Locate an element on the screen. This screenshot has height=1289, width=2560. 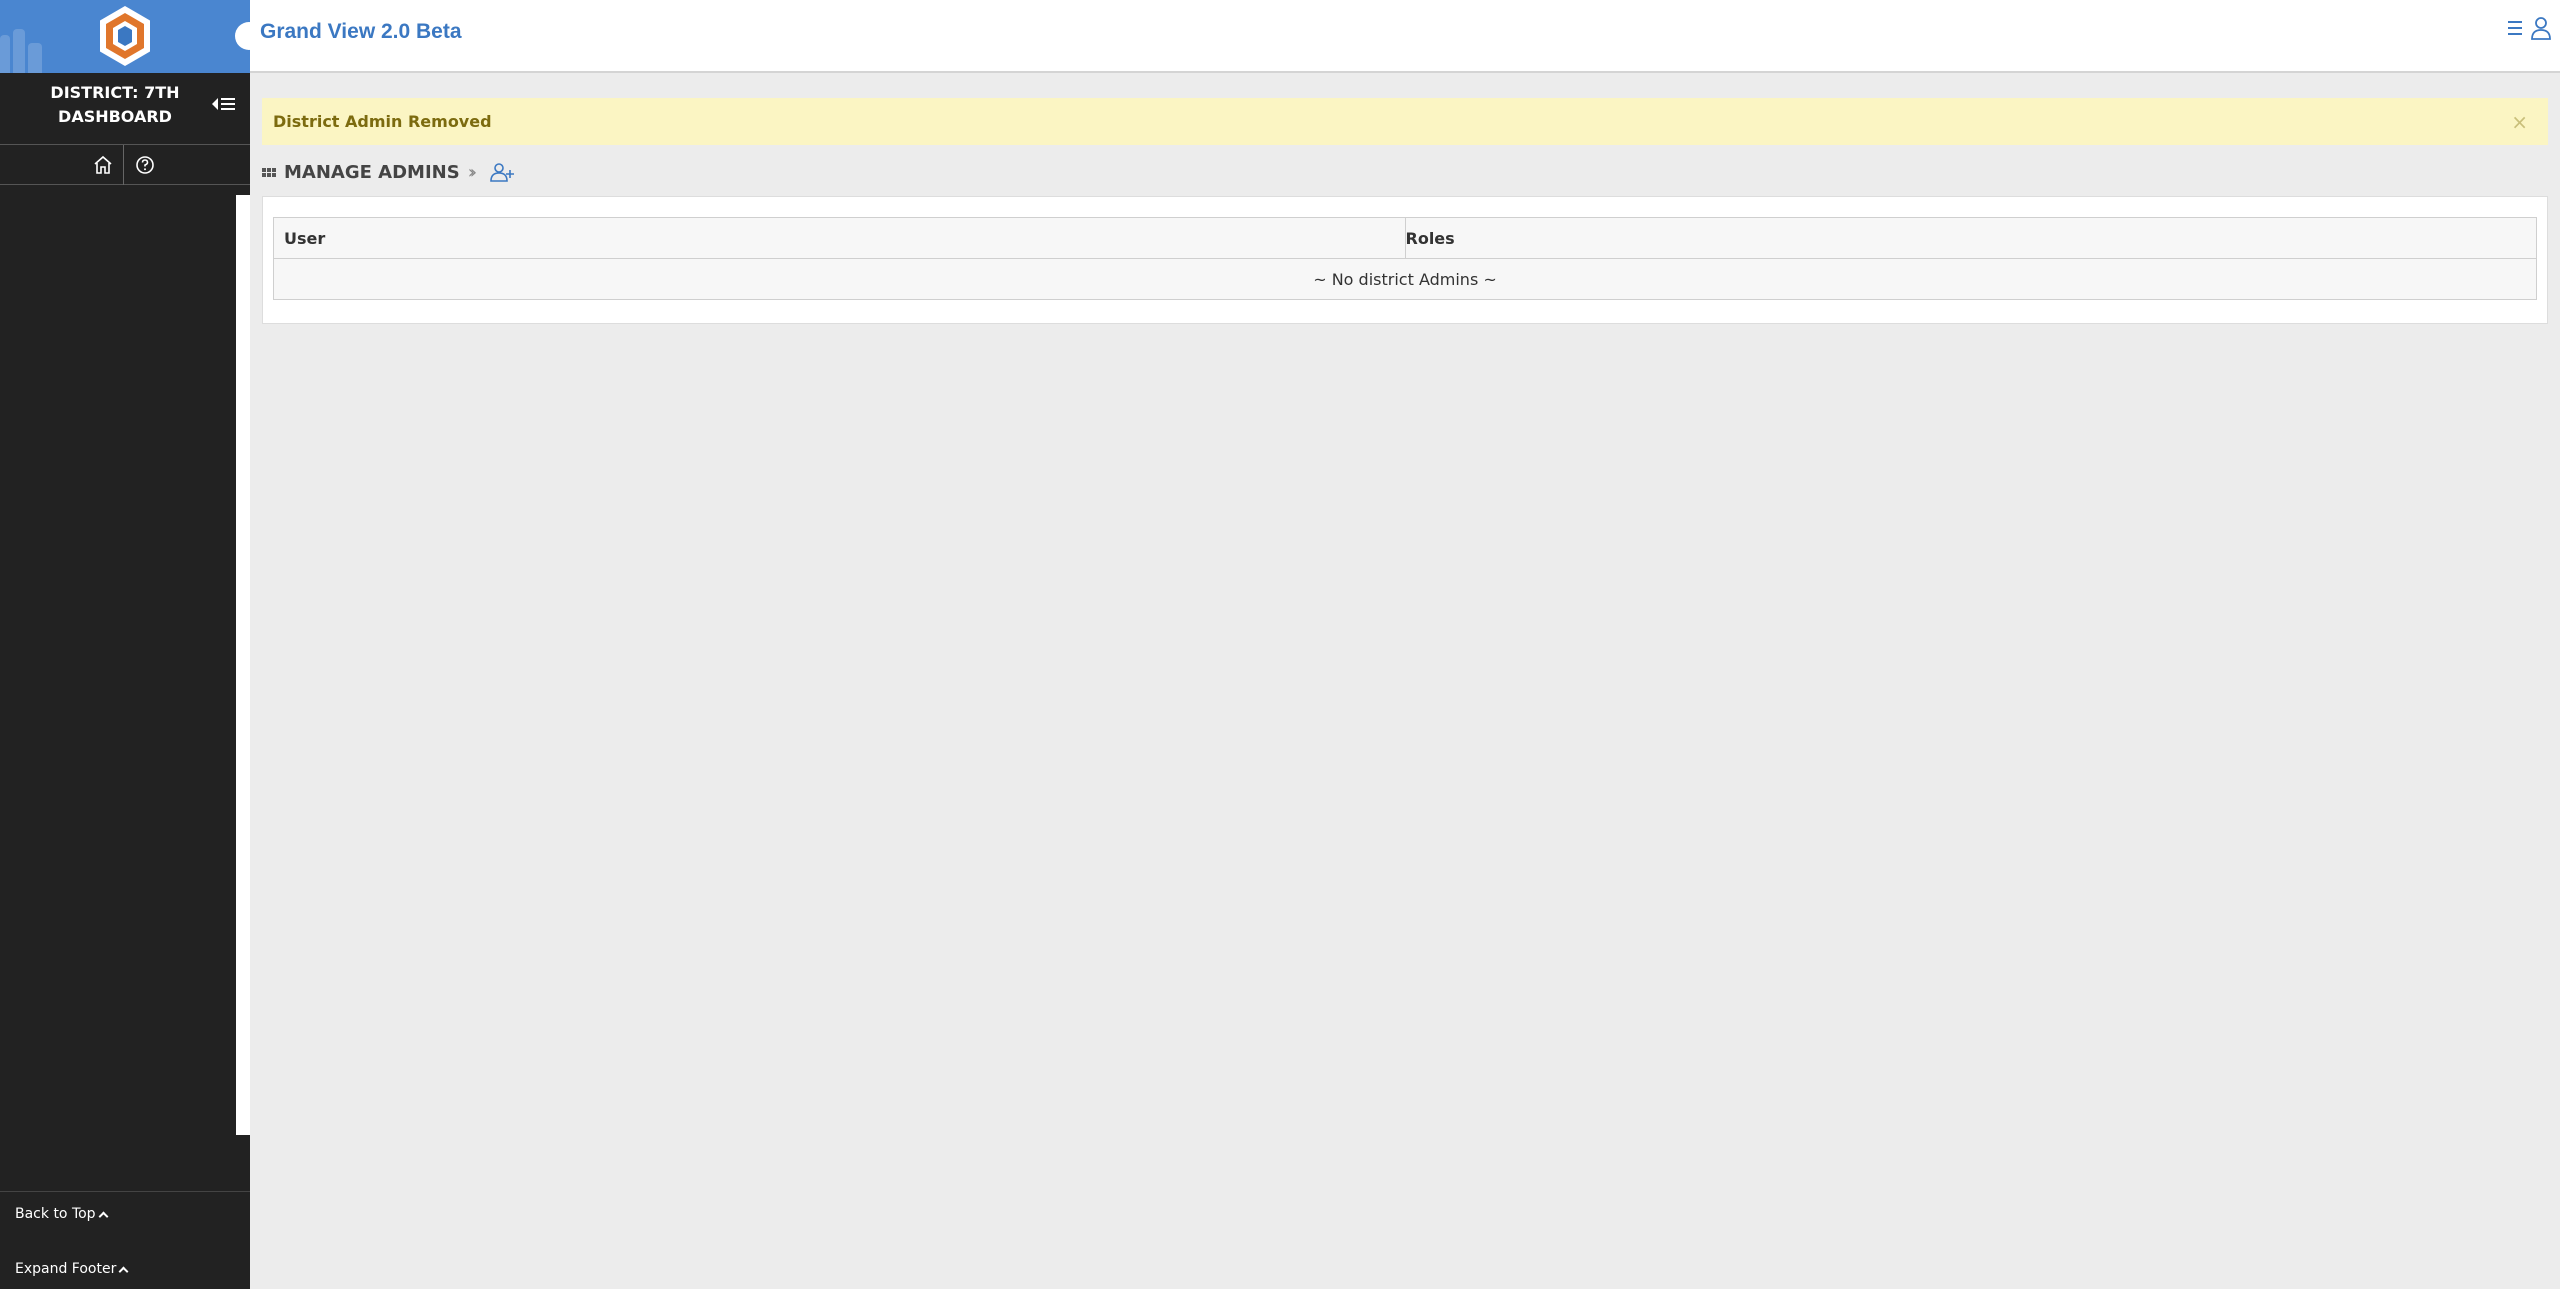
help-icon is located at coordinates (145, 165).